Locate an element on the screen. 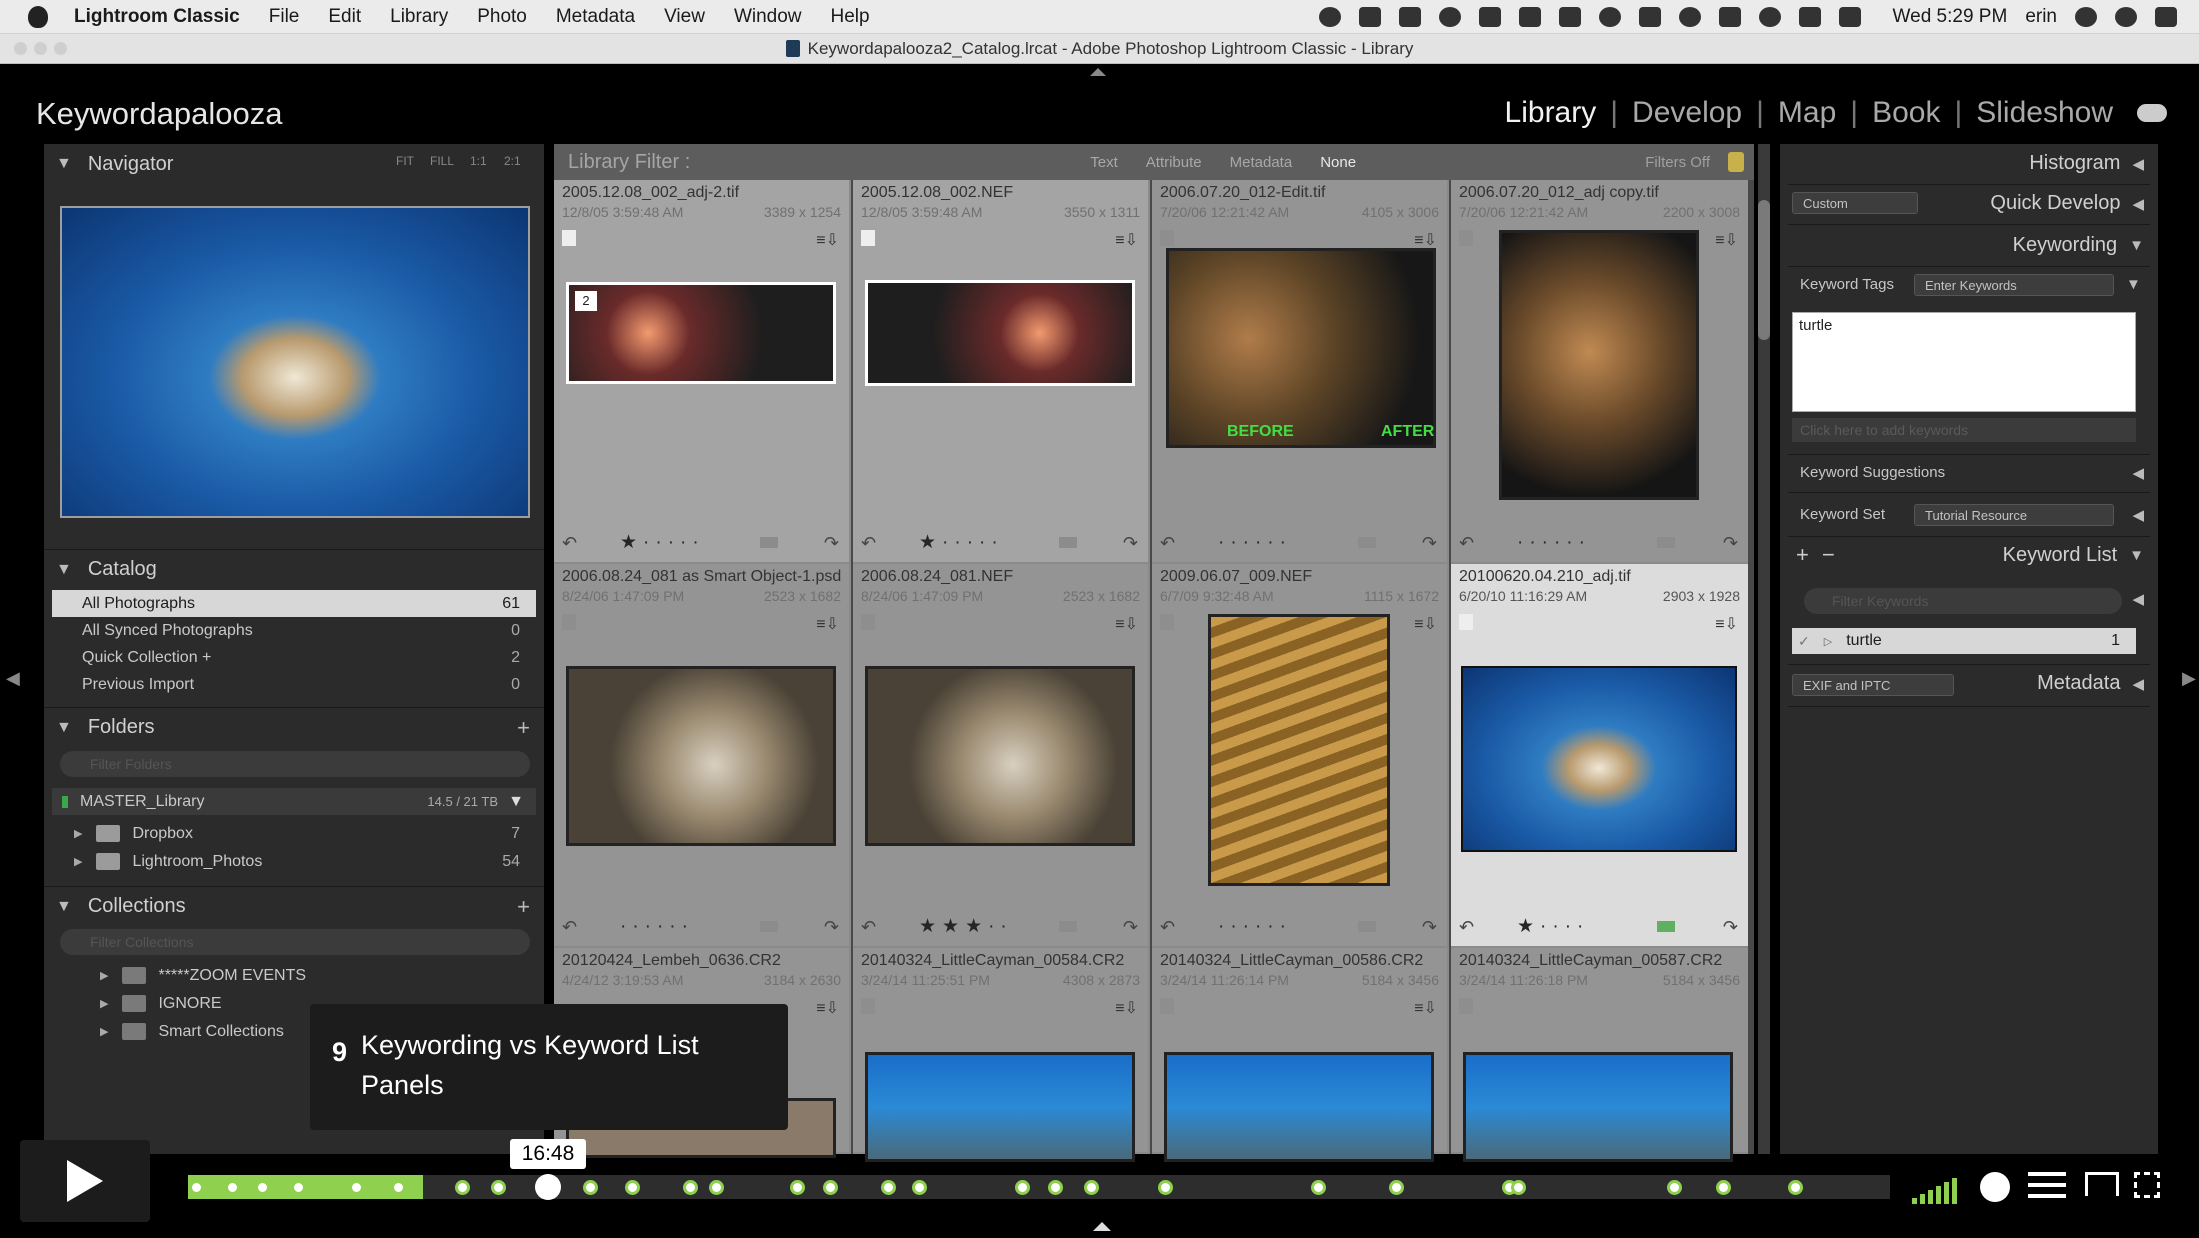  thumbnail-image: 2 is located at coordinates (701, 333).